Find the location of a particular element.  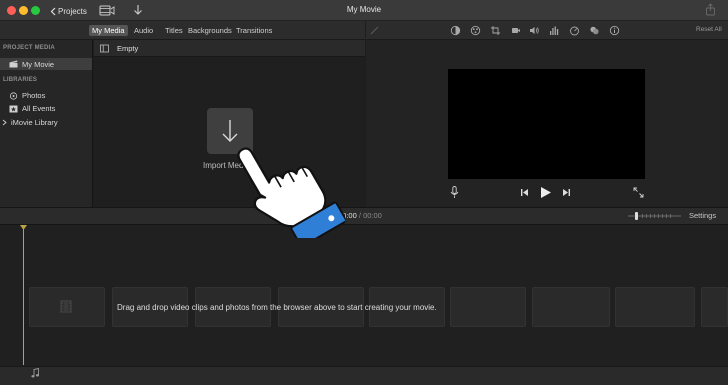

share-icon is located at coordinates (710, 9).